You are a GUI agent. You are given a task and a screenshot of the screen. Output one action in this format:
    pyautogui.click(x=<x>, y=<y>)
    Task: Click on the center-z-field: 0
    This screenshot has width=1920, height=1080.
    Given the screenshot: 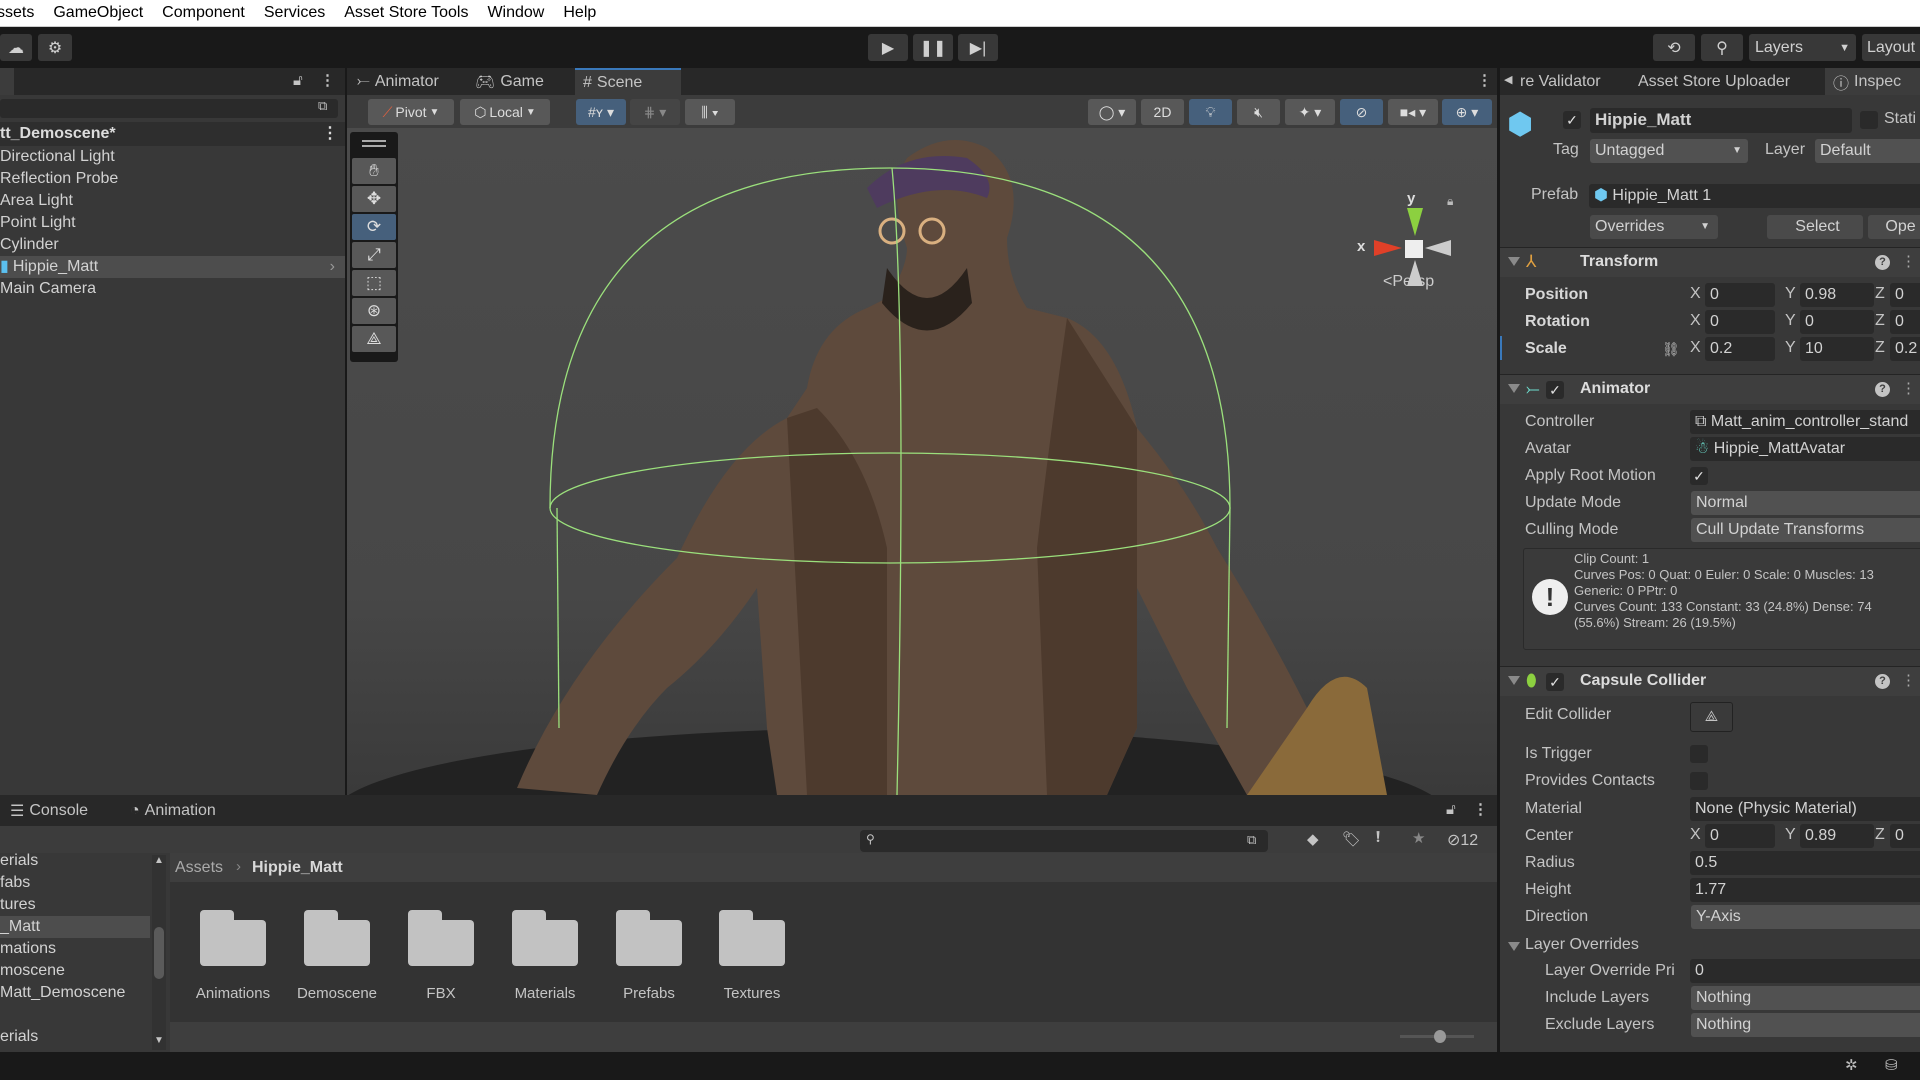 What is the action you would take?
    pyautogui.click(x=1905, y=836)
    